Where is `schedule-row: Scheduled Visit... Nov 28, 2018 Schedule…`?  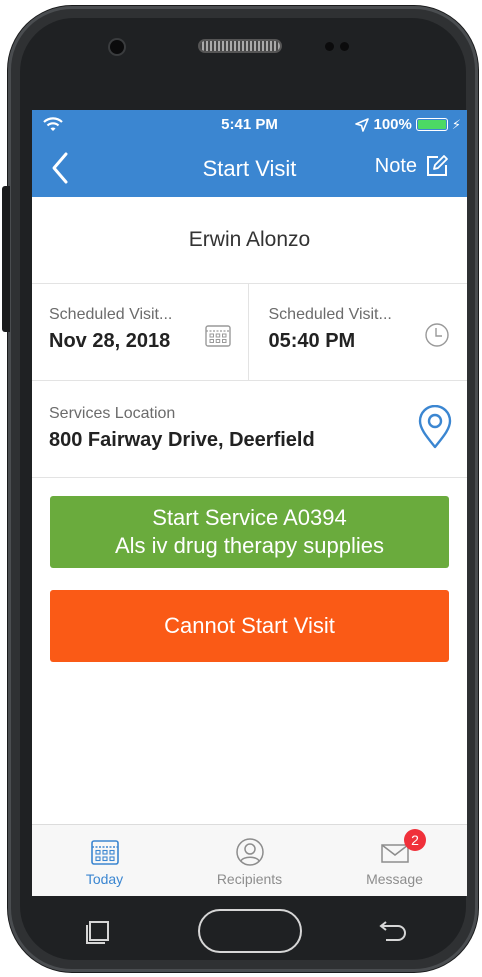 schedule-row: Scheduled Visit... Nov 28, 2018 Schedule… is located at coordinates (249, 332).